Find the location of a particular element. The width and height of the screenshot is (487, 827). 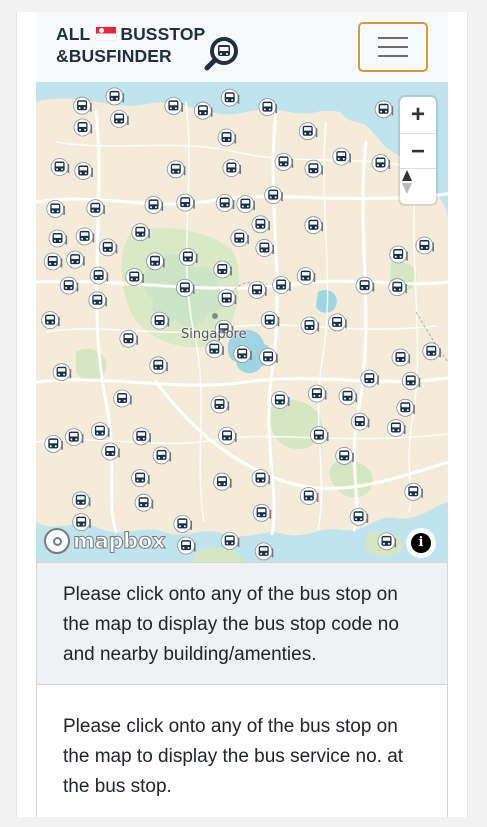

navbar: ALL BUSSTOP &BUSFINDER is located at coordinates (242, 47).